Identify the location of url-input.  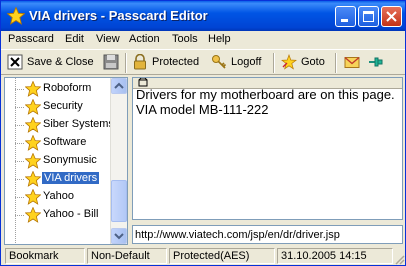
(267, 234).